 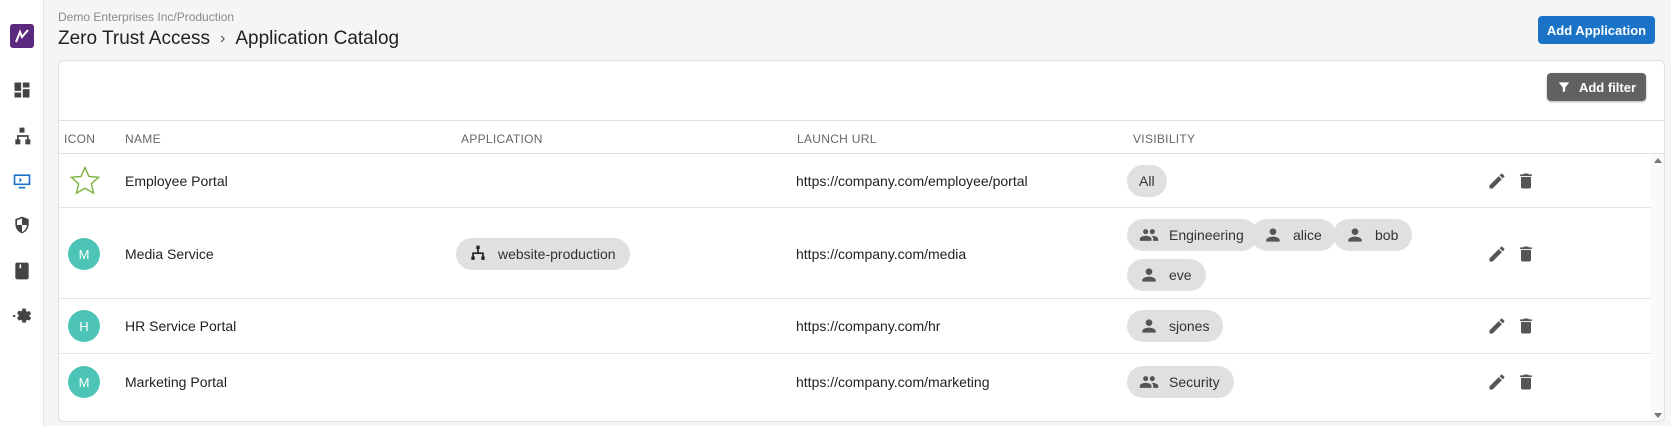 What do you see at coordinates (169, 254) in the screenshot?
I see `app-name: Media Service` at bounding box center [169, 254].